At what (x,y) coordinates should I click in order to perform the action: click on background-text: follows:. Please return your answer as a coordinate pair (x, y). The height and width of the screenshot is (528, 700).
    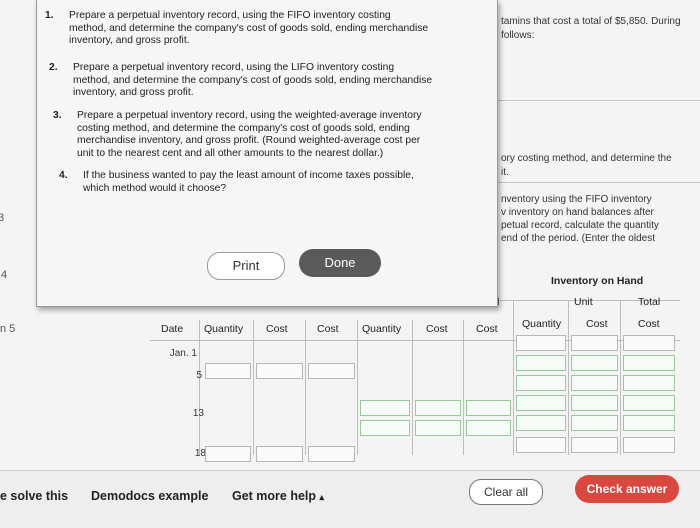
    Looking at the image, I should click on (518, 35).